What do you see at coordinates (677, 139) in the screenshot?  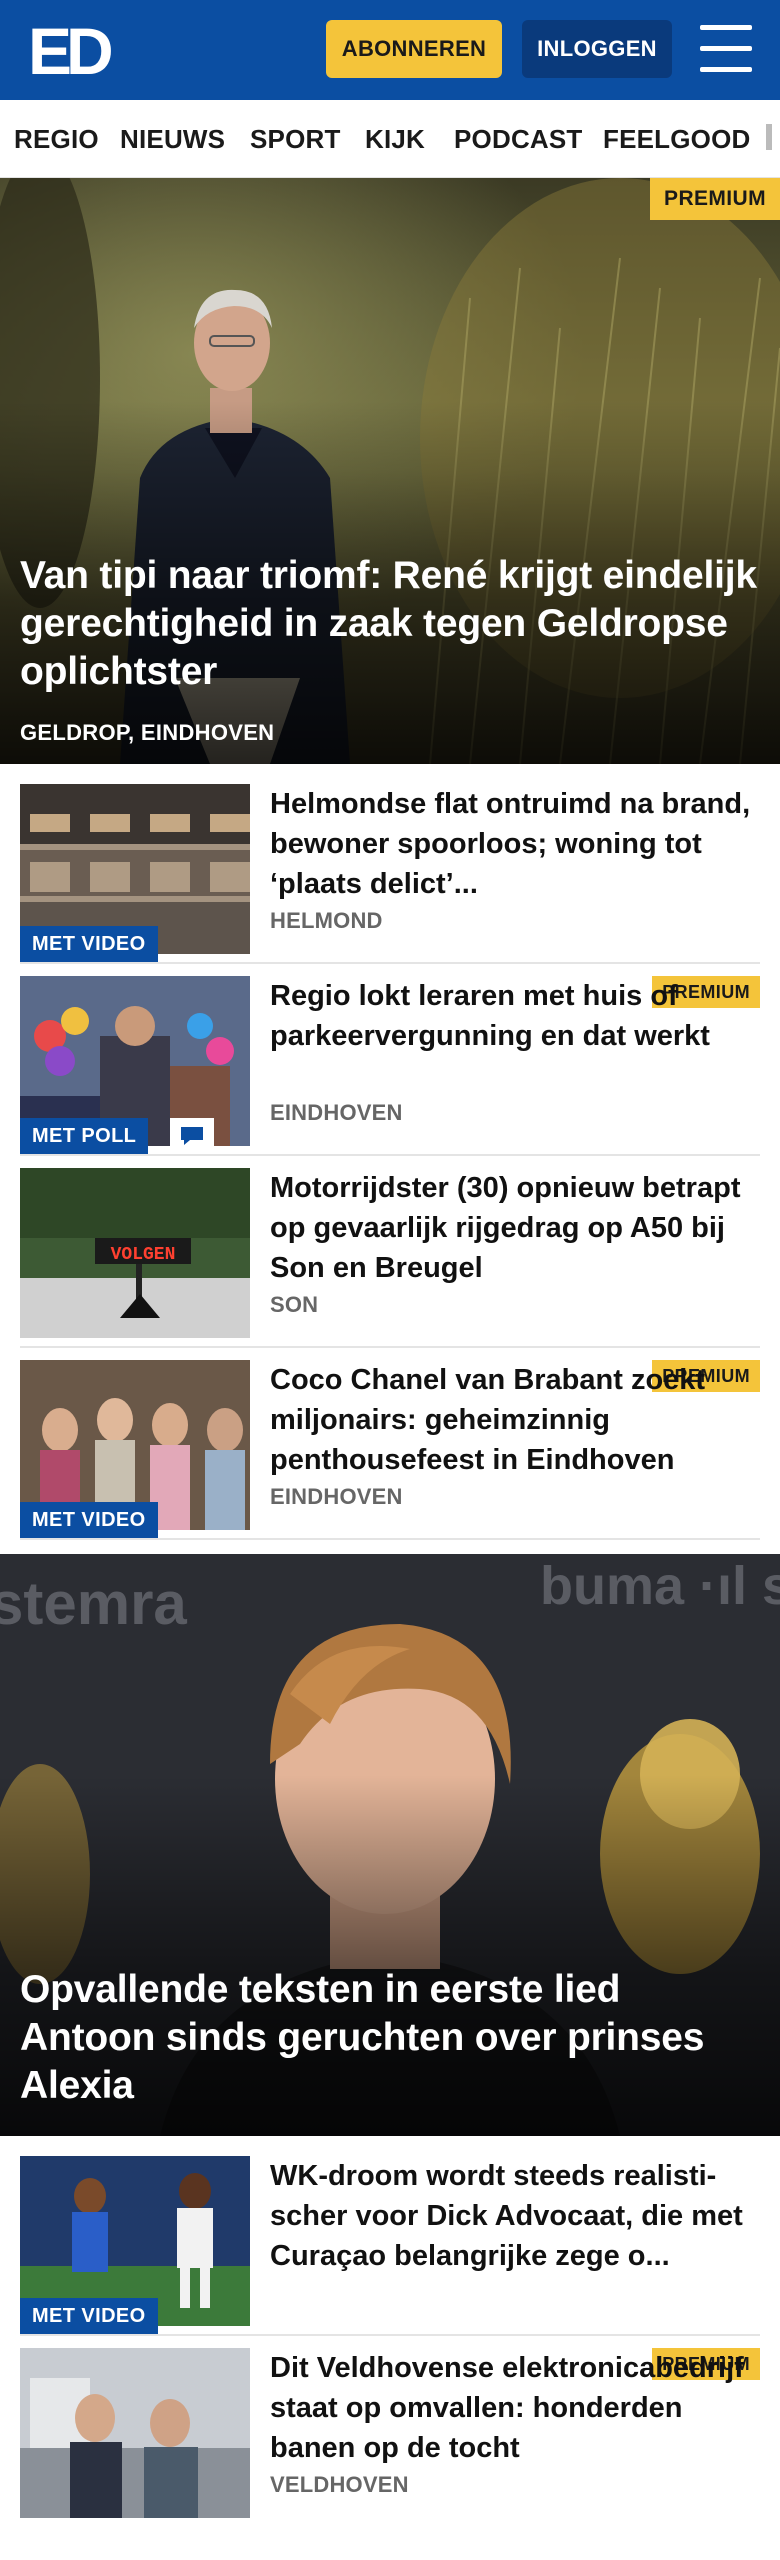 I see `nav-item-feelgood: FEELGOOD` at bounding box center [677, 139].